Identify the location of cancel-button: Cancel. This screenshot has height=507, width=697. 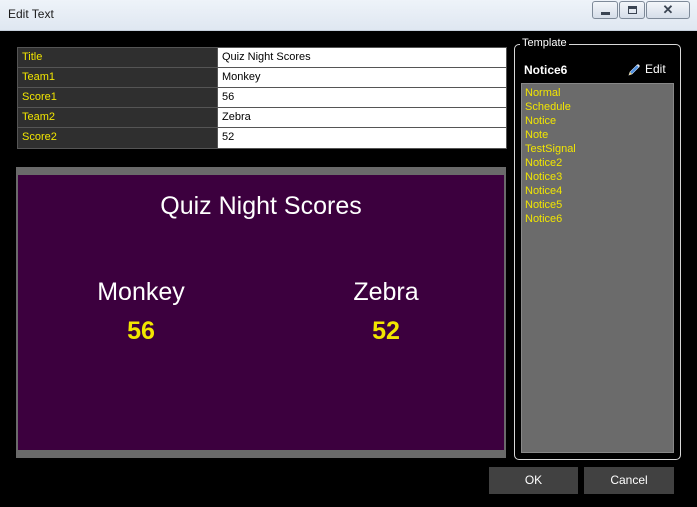
(629, 480).